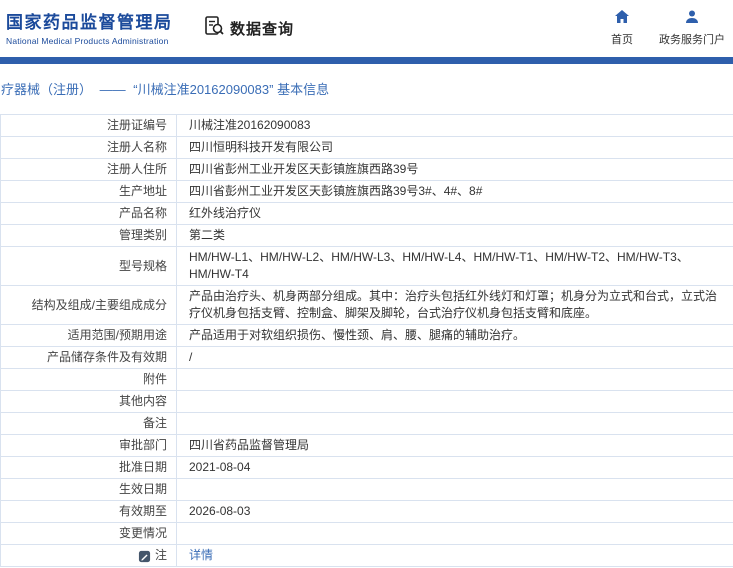 This screenshot has height=568, width=733. What do you see at coordinates (261, 147) in the screenshot?
I see `row-value: 四川恒明科技开发有限公司` at bounding box center [261, 147].